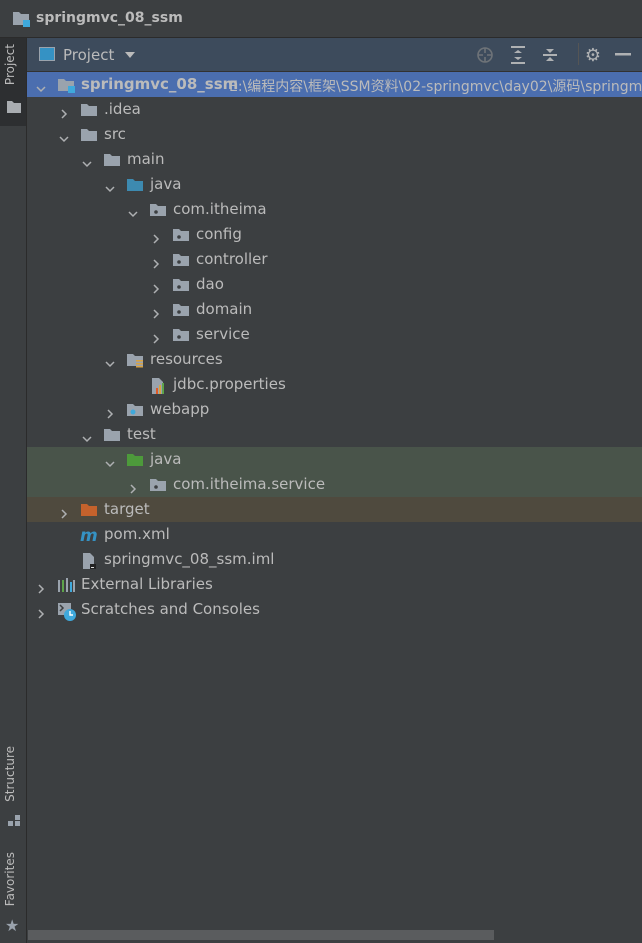 The width and height of the screenshot is (642, 943). I want to click on tab-structure: Structure, so click(13, 785).